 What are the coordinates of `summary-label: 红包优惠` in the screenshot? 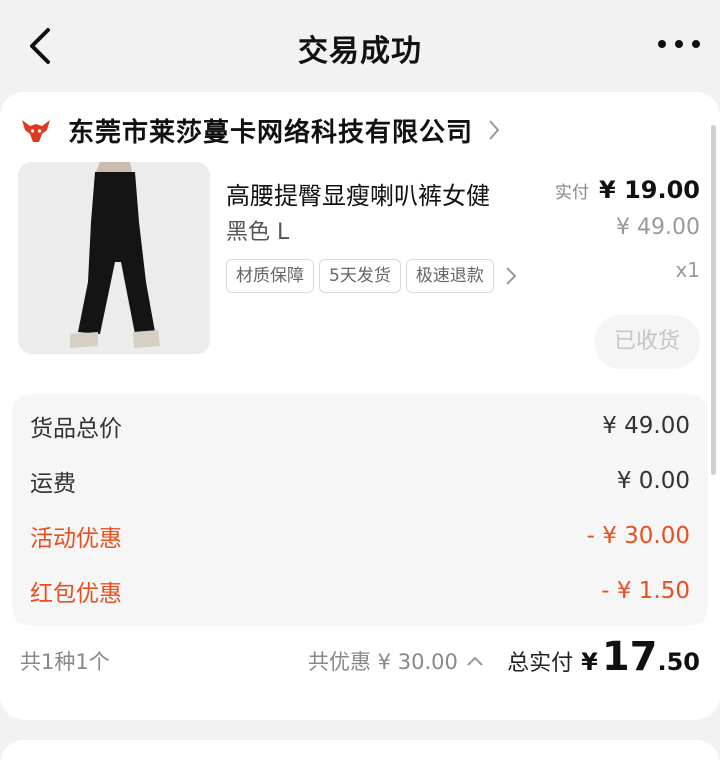 It's located at (76, 594).